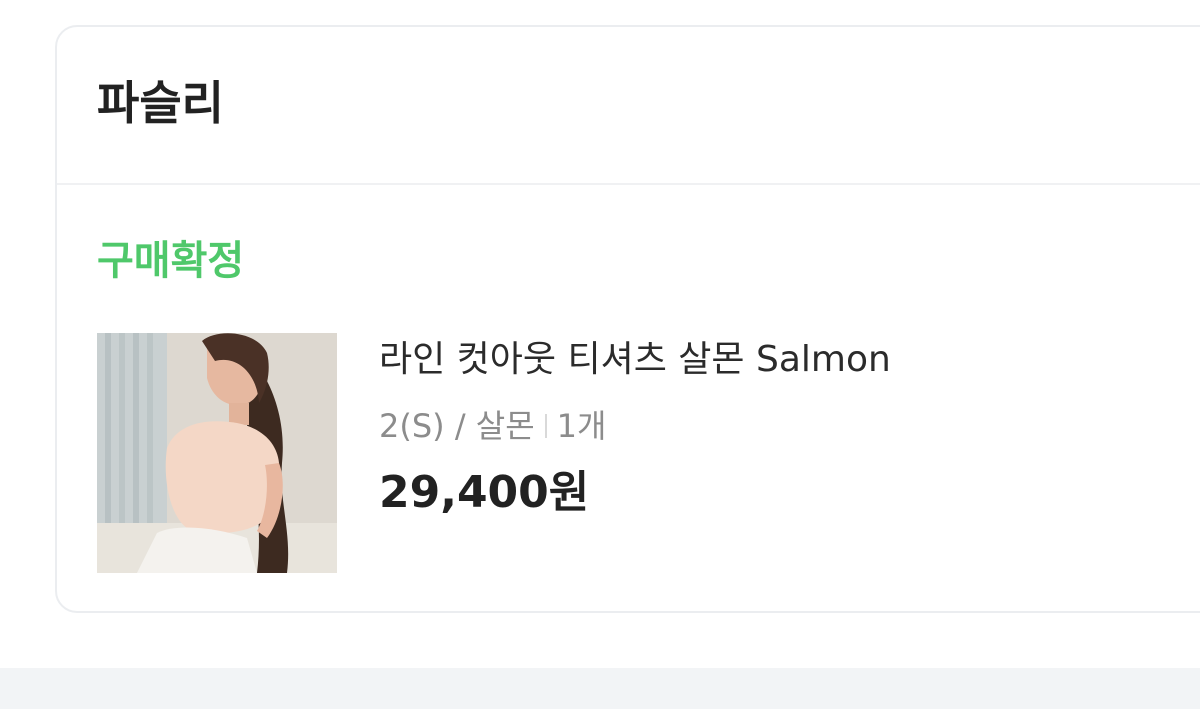  Describe the element at coordinates (484, 492) in the screenshot. I see `product-price: 29,400원` at that location.